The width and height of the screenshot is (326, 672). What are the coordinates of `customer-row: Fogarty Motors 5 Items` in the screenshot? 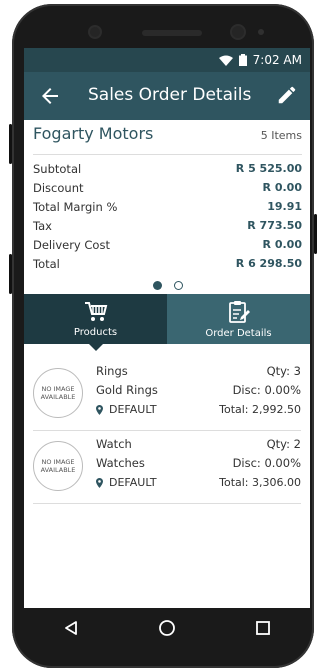 It's located at (167, 139).